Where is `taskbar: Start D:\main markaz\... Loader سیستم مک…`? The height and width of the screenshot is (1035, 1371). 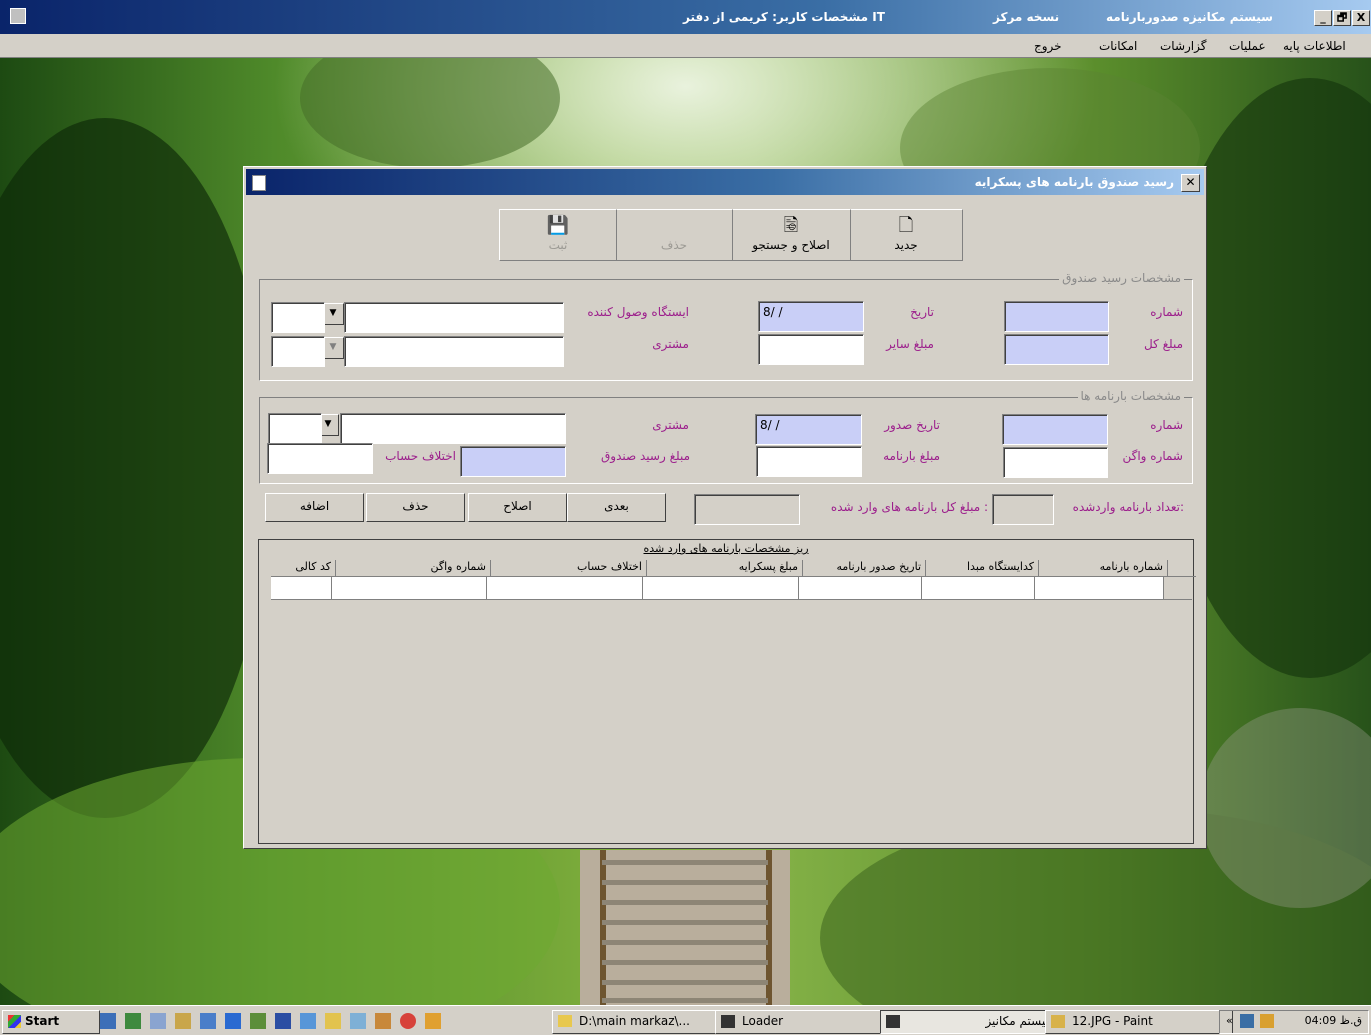 taskbar: Start D:\main markaz\... Loader سیستم مک… is located at coordinates (685, 1020).